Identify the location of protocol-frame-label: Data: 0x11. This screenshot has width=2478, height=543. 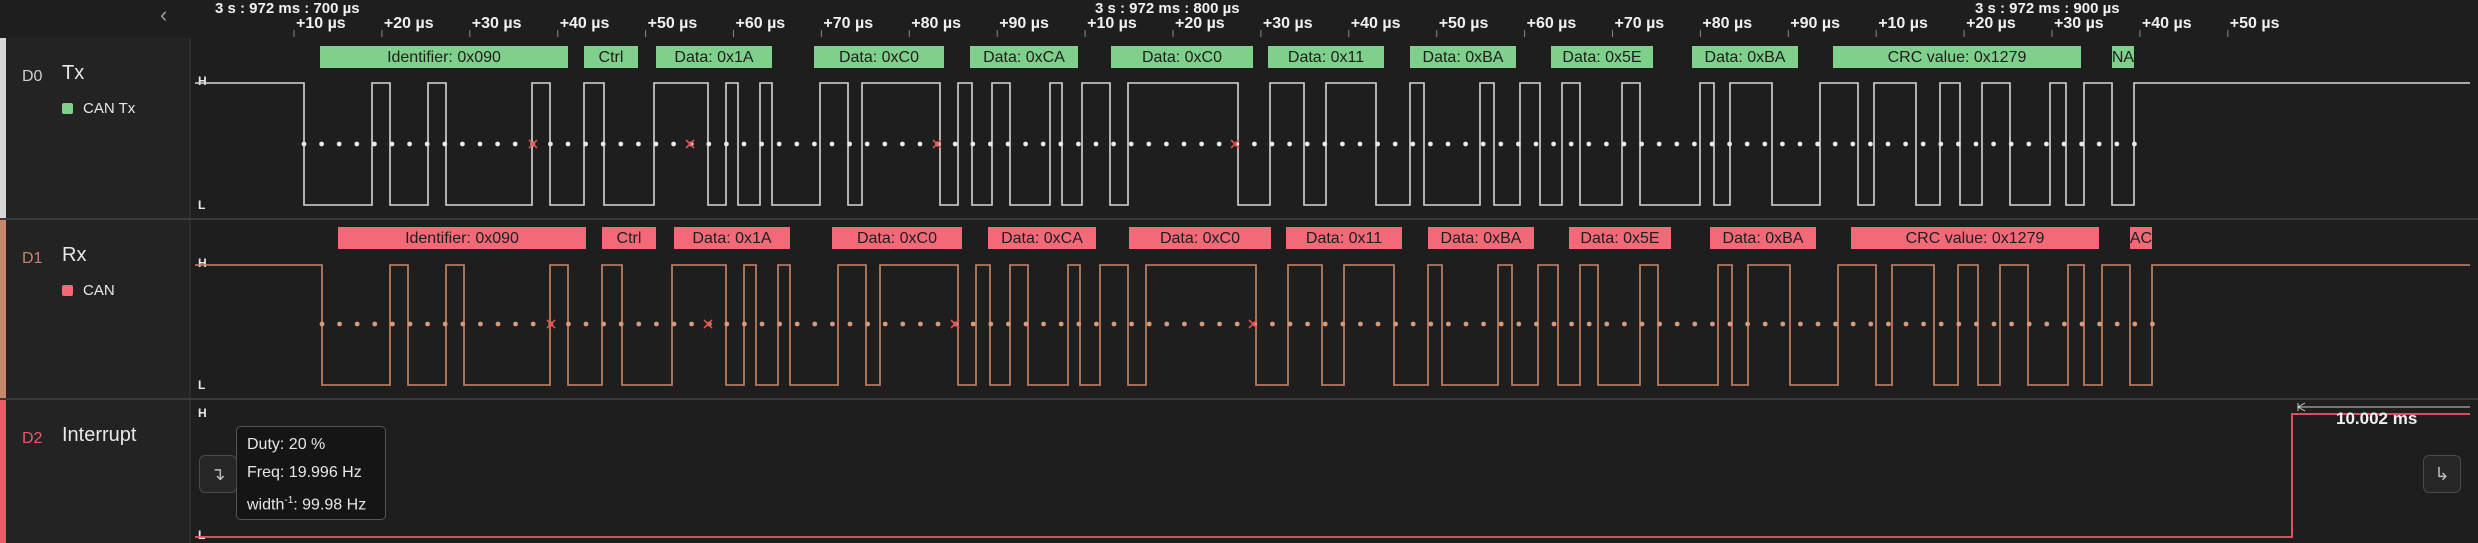
(1344, 238).